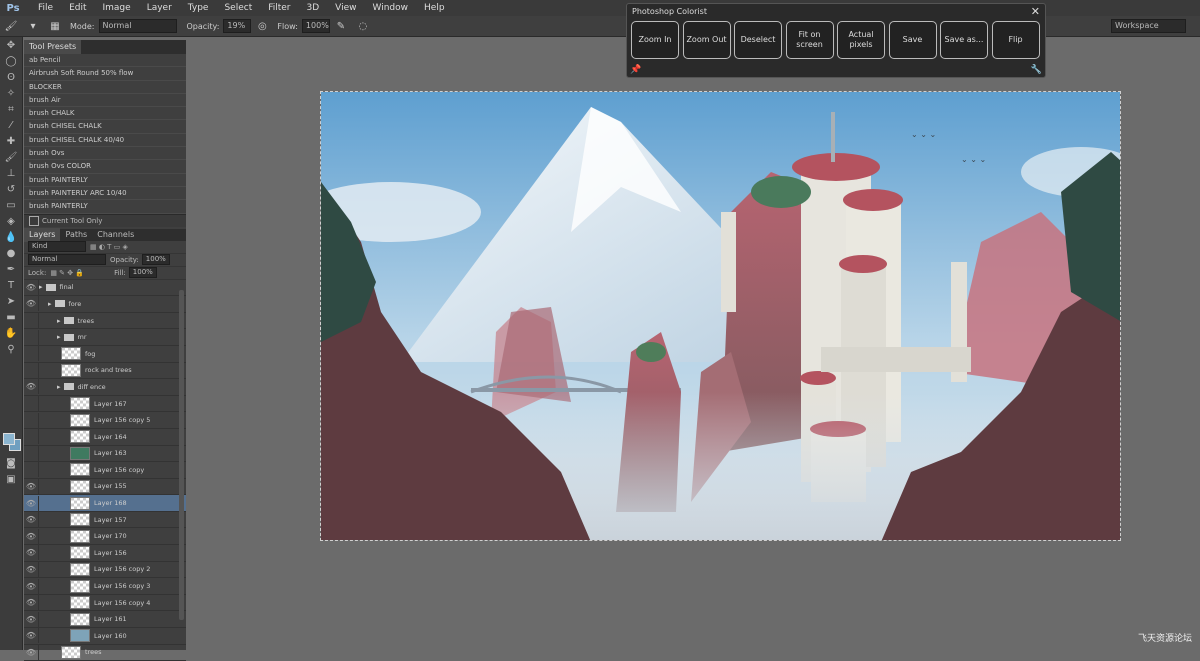 The height and width of the screenshot is (661, 1200). What do you see at coordinates (105, 420) in the screenshot?
I see `layer-row: Layer 156 copy 5` at bounding box center [105, 420].